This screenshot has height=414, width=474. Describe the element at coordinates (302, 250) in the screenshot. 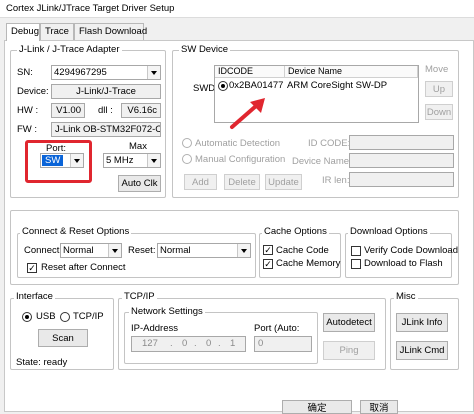

I see `cache-code-label: Cache Code` at that location.